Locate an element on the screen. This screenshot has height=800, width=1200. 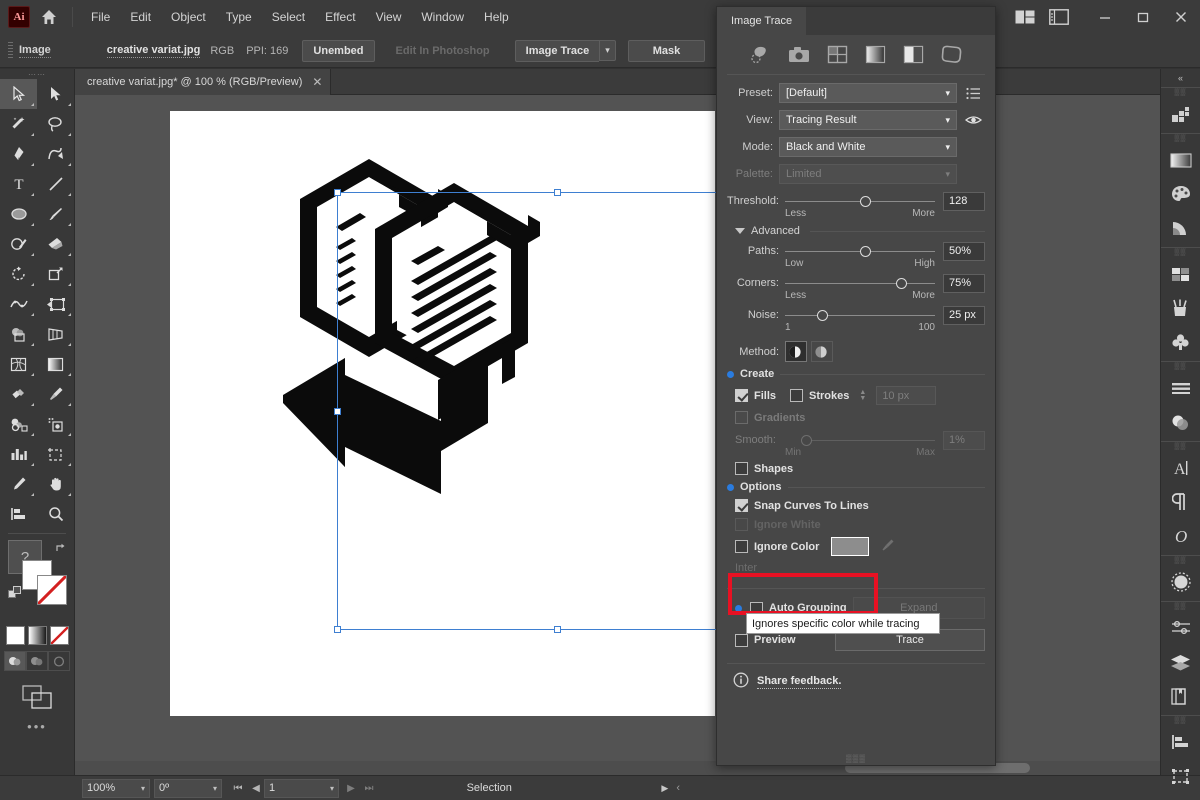
pen-tool is located at coordinates (18, 154).